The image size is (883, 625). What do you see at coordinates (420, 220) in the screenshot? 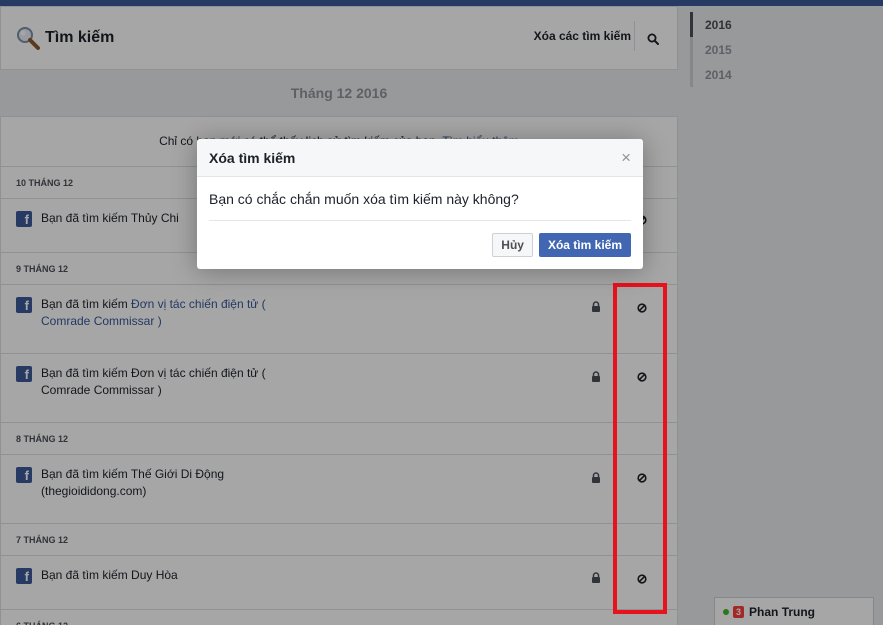
I see `dialog-divider` at bounding box center [420, 220].